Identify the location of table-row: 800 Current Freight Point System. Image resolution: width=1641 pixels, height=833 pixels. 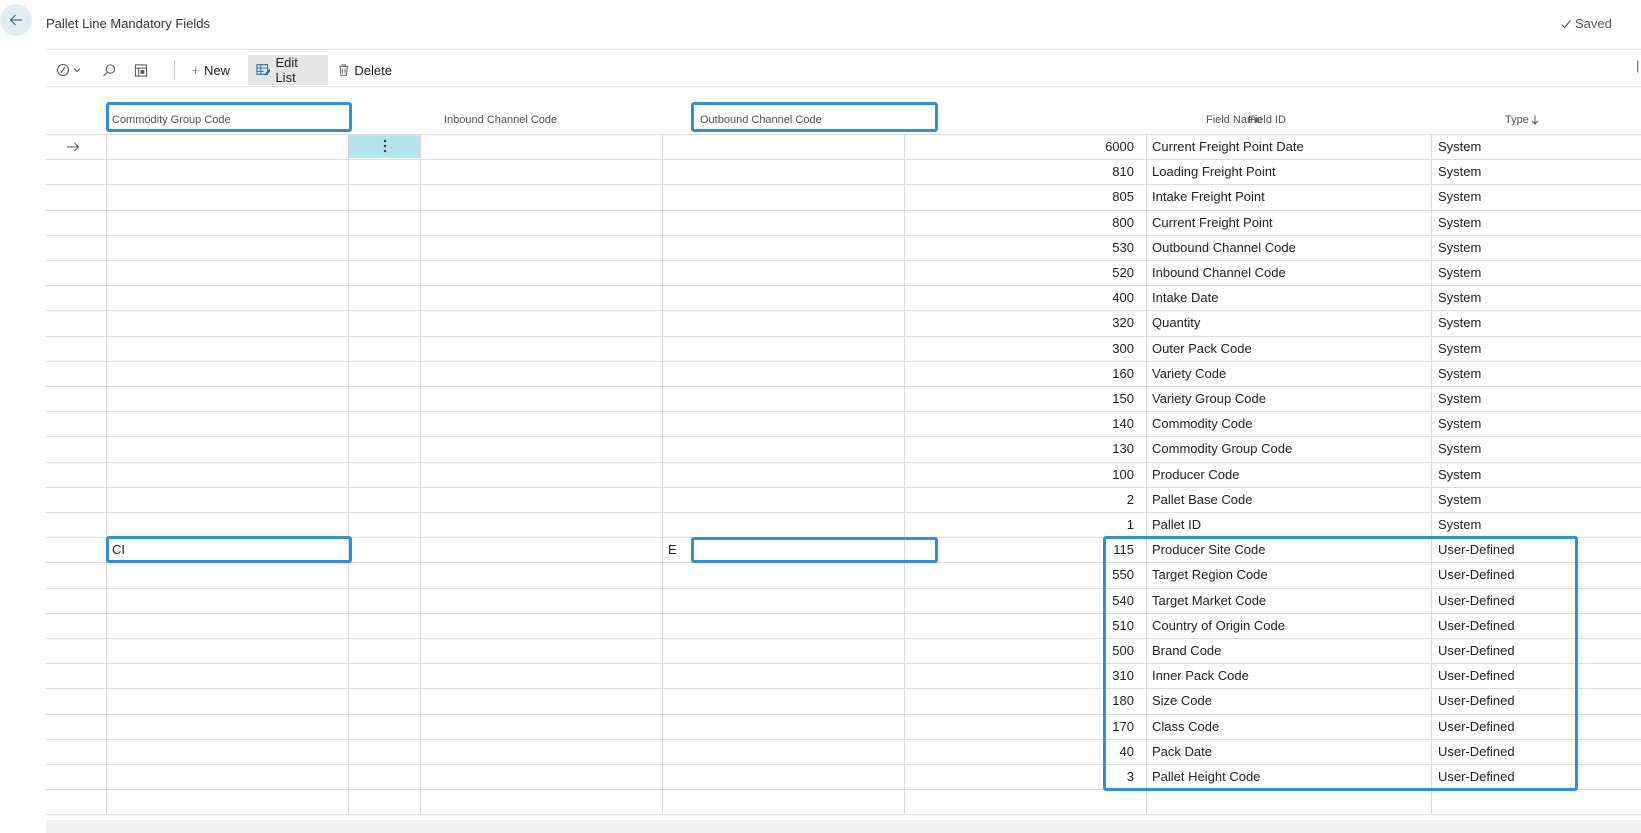
(843, 222).